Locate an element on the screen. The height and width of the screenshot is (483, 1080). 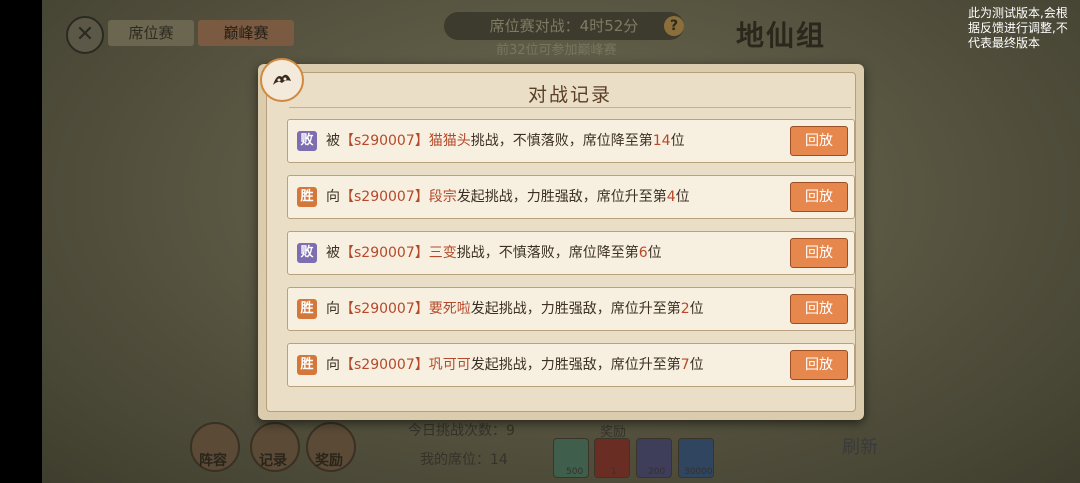
refresh-button: 刷新 is located at coordinates (860, 446).